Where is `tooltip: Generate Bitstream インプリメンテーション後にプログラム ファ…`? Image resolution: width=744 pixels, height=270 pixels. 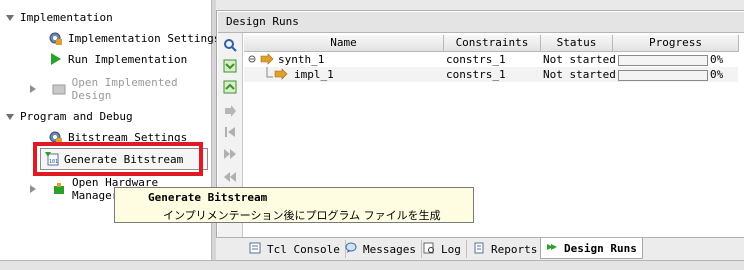 tooltip: Generate Bitstream インプリメンテーション後にプログラム ファ… is located at coordinates (294, 205).